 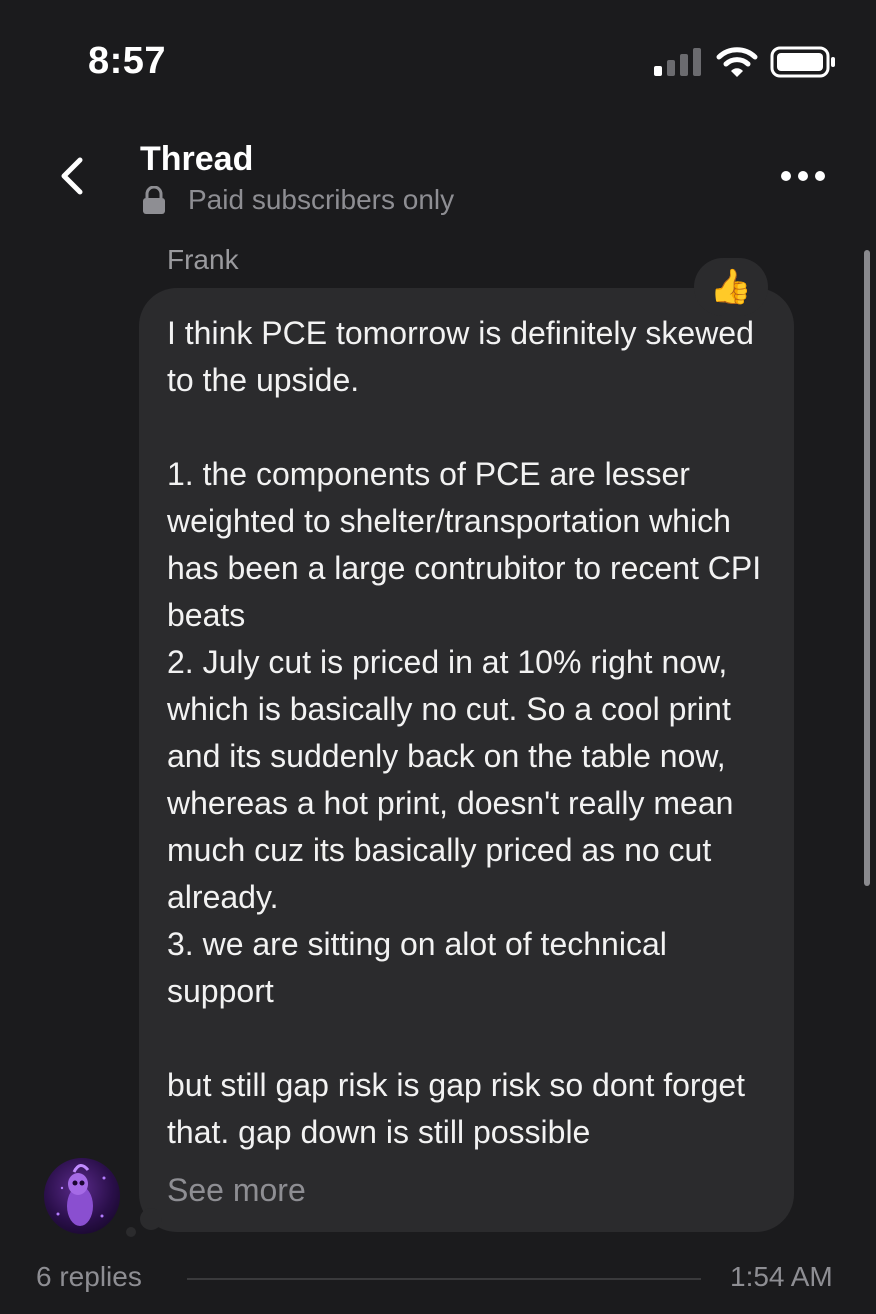 I want to click on avatar, so click(x=82, y=1196).